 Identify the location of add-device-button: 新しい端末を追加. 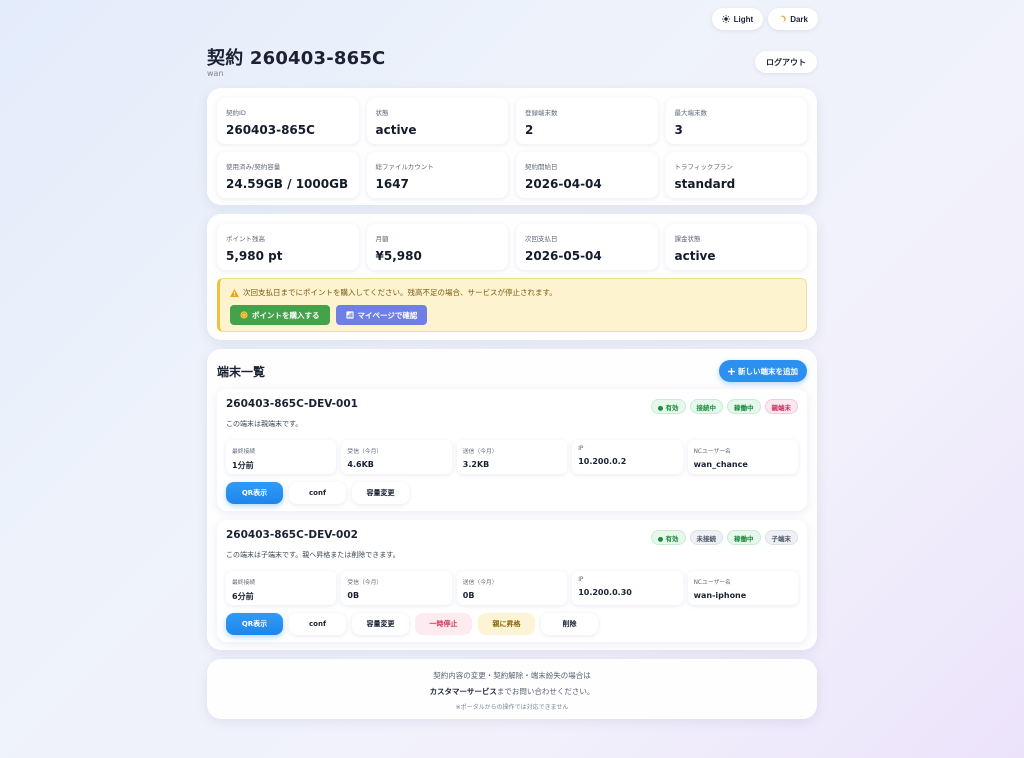
(763, 371).